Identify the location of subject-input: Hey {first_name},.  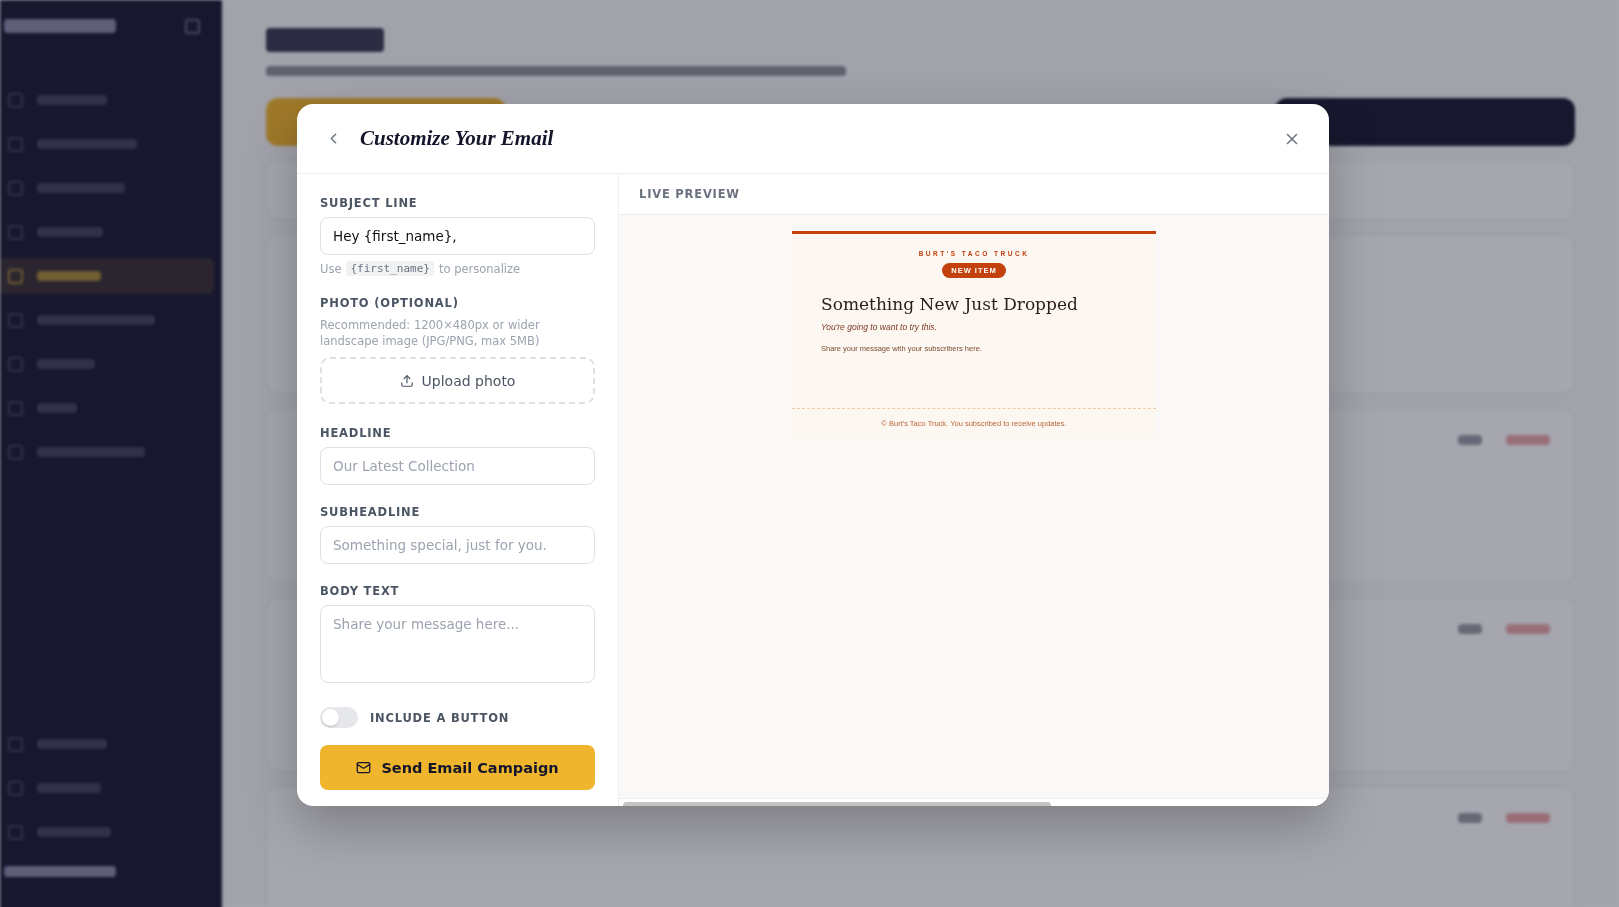
(457, 236).